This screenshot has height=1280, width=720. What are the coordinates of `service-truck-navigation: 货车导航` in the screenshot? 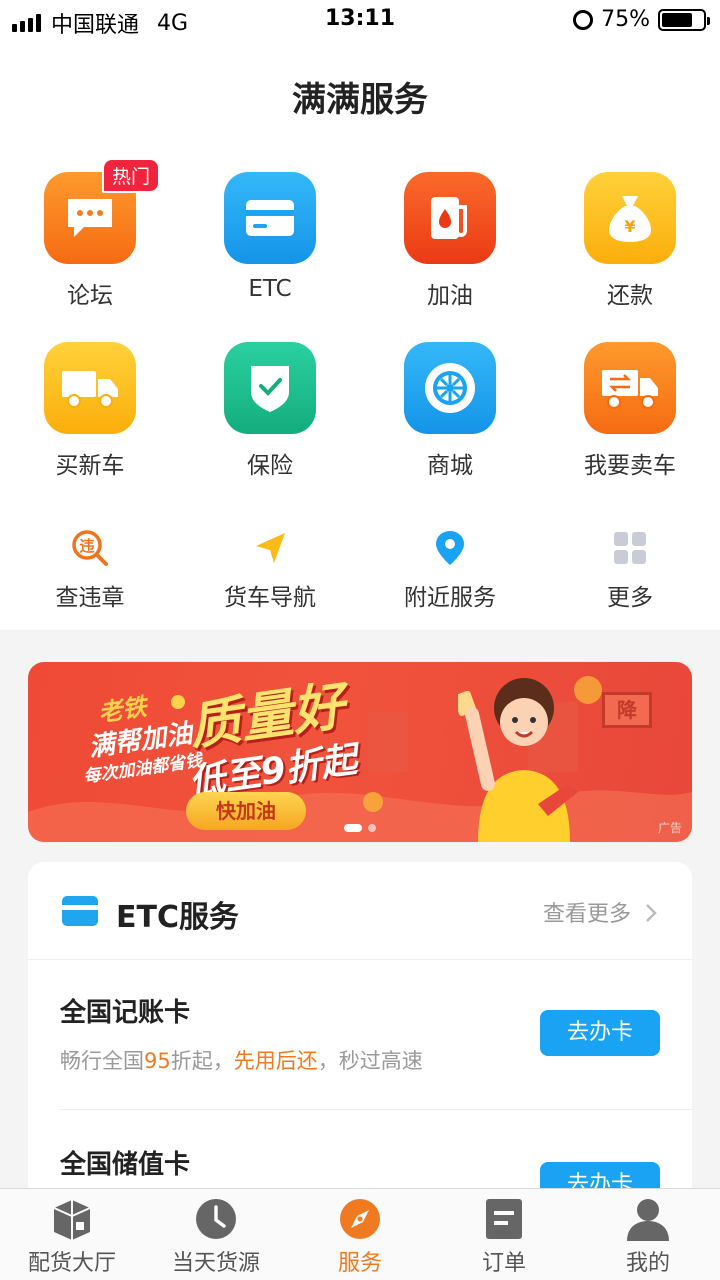 It's located at (270, 570).